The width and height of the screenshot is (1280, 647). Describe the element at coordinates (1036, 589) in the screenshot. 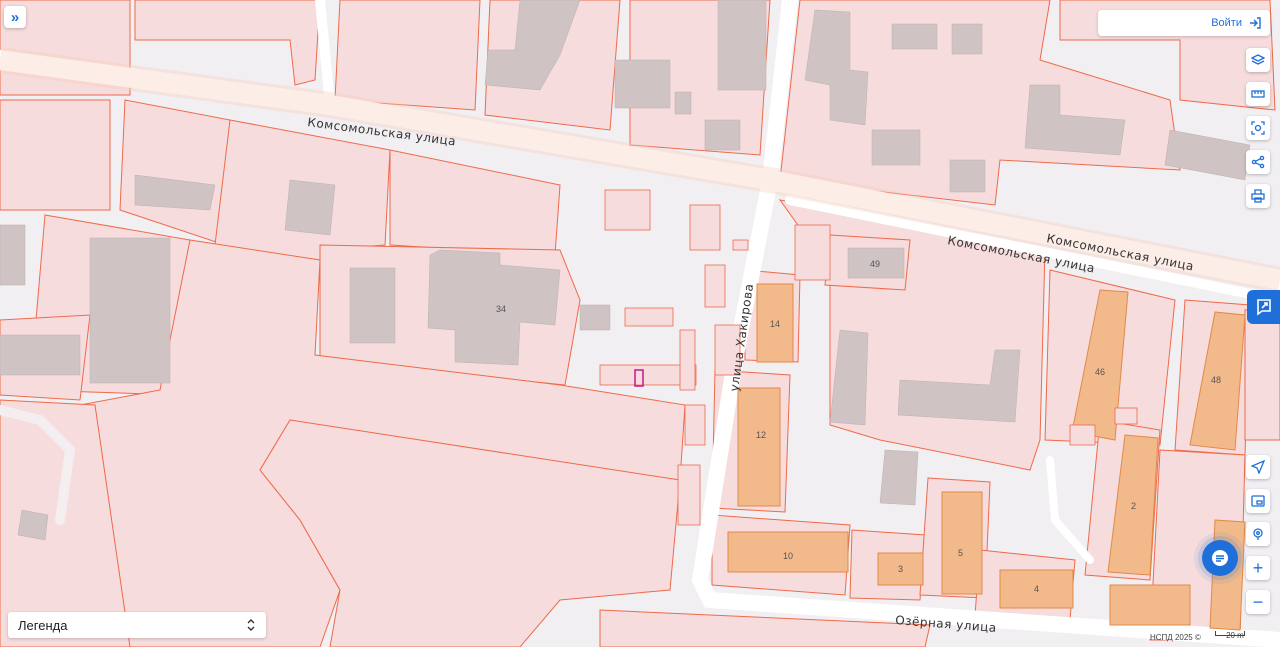

I see `building-number: 4` at that location.